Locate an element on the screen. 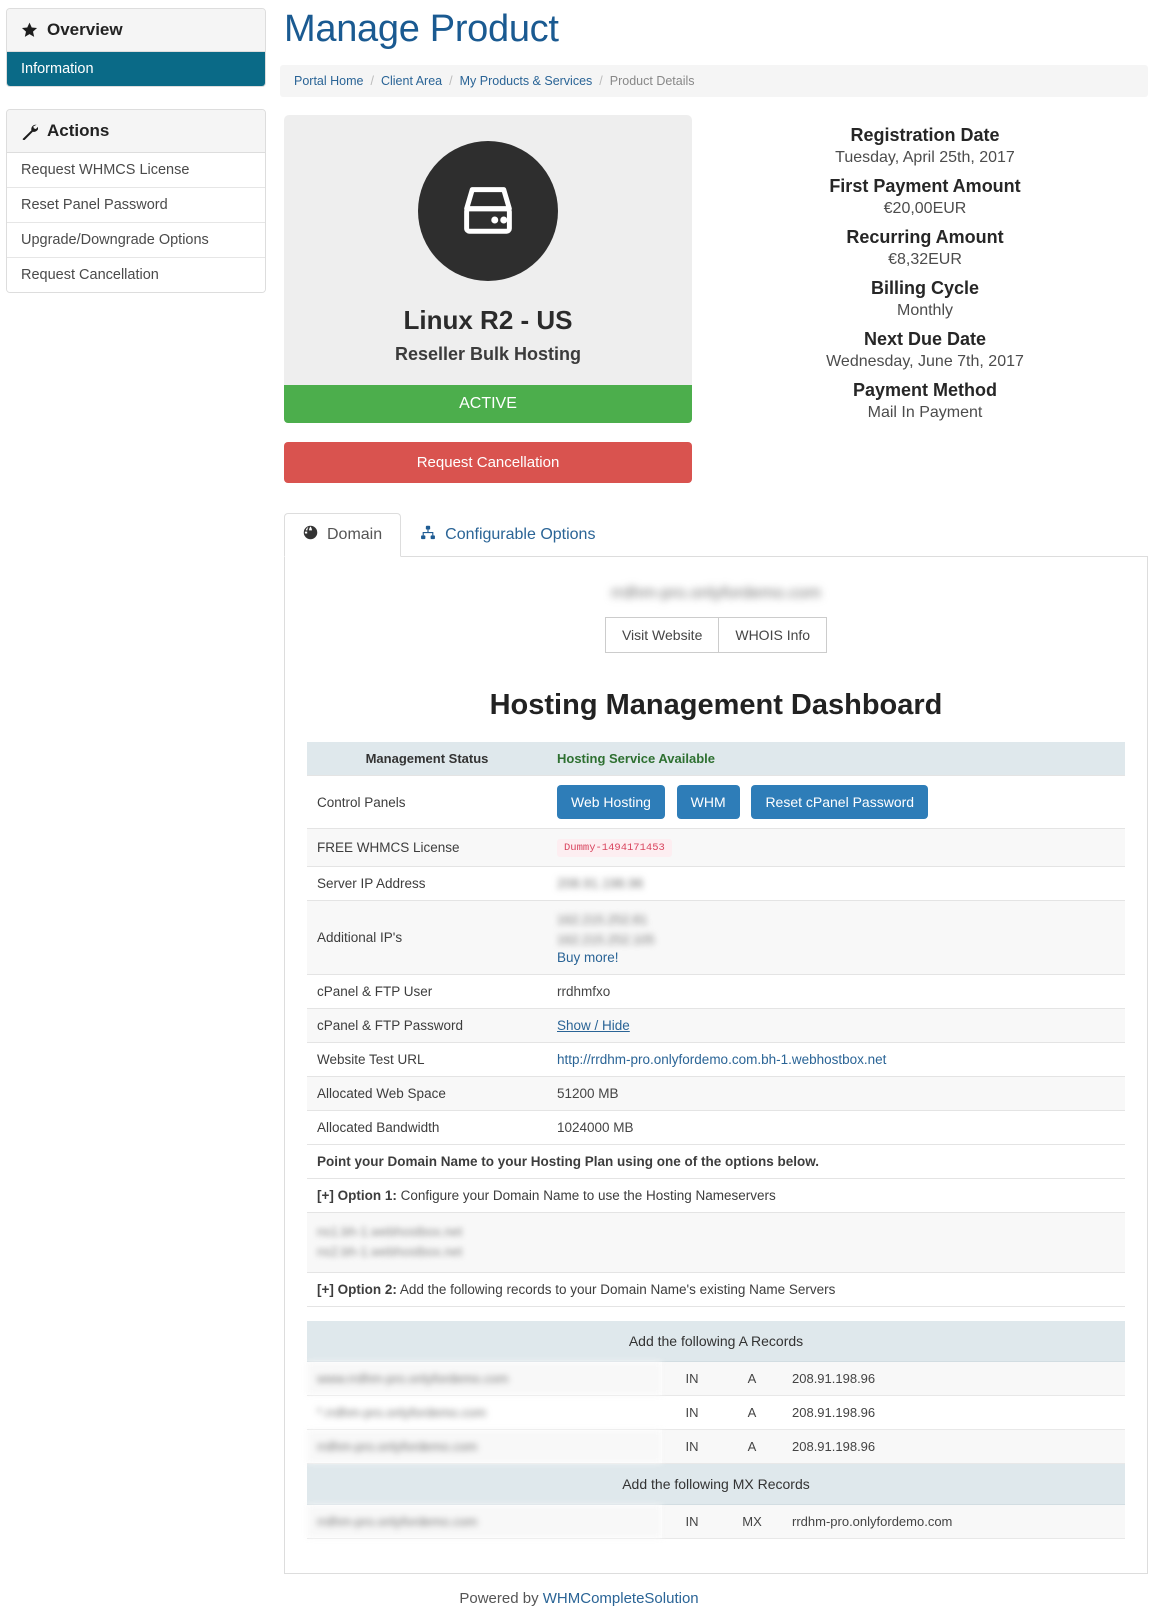 This screenshot has height=1617, width=1158. a-records-header-row: Add the following A Records is located at coordinates (716, 1341).